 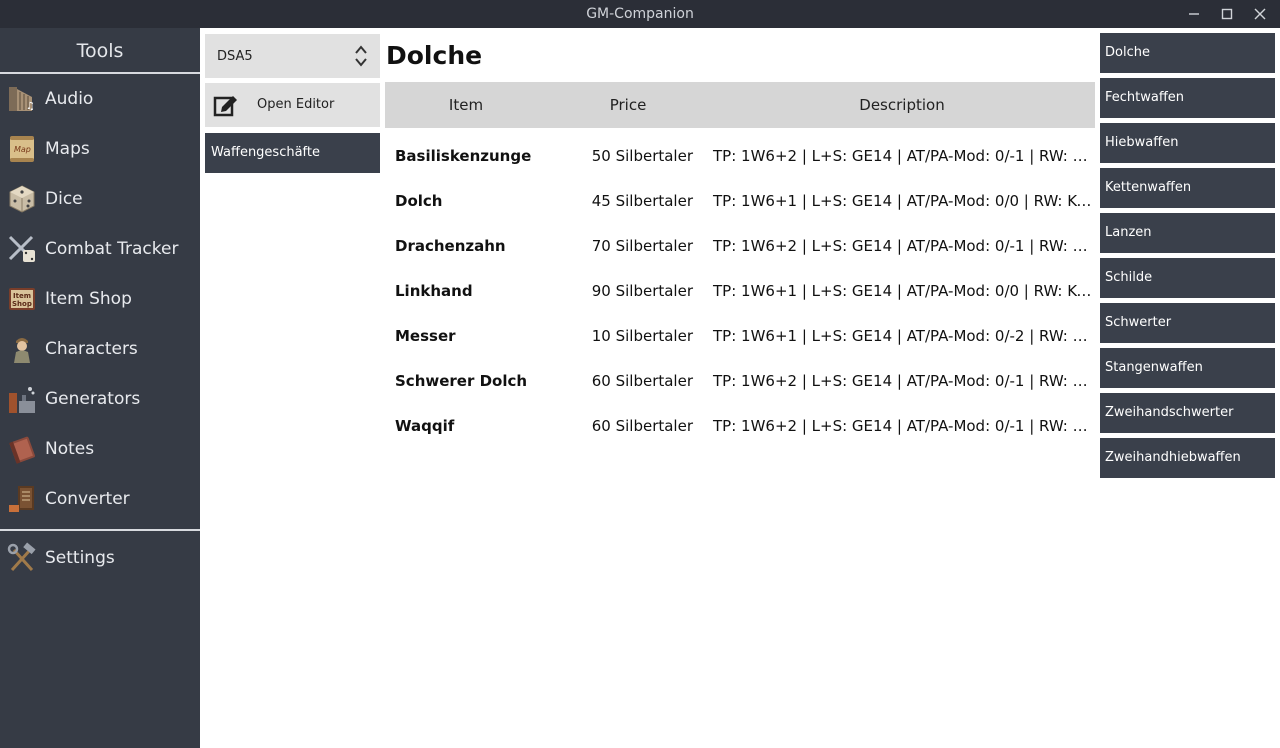 I want to click on shop-list-item: Waffengeschäfte, so click(x=292, y=153).